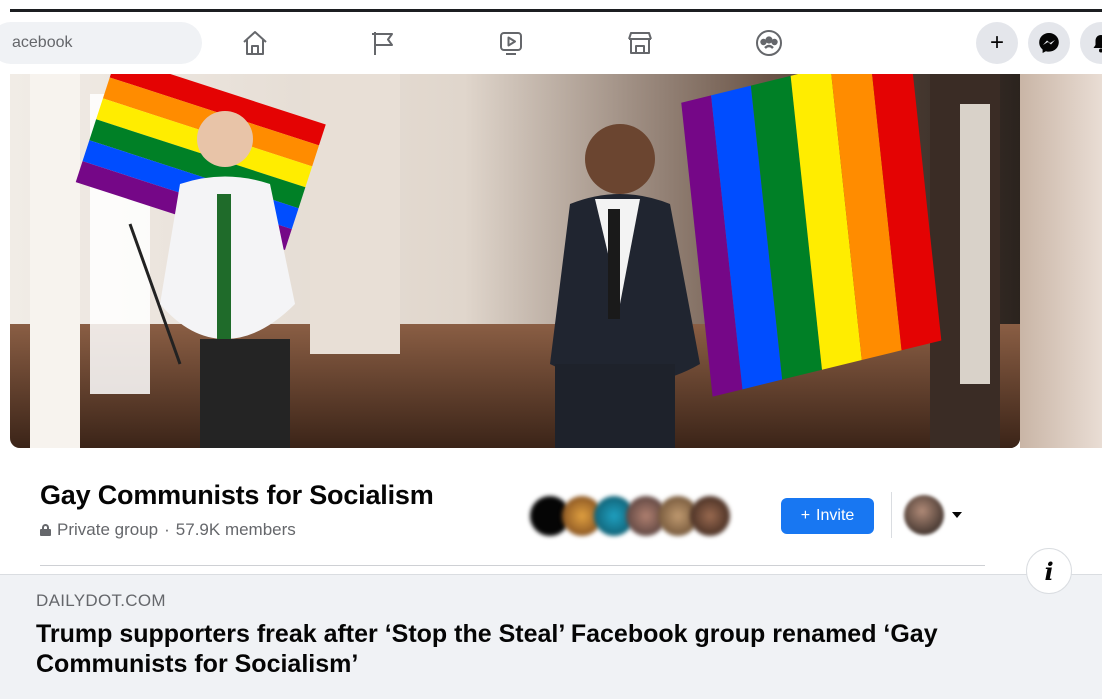  What do you see at coordinates (551, 43) in the screenshot?
I see `facebook-header: acebook +` at bounding box center [551, 43].